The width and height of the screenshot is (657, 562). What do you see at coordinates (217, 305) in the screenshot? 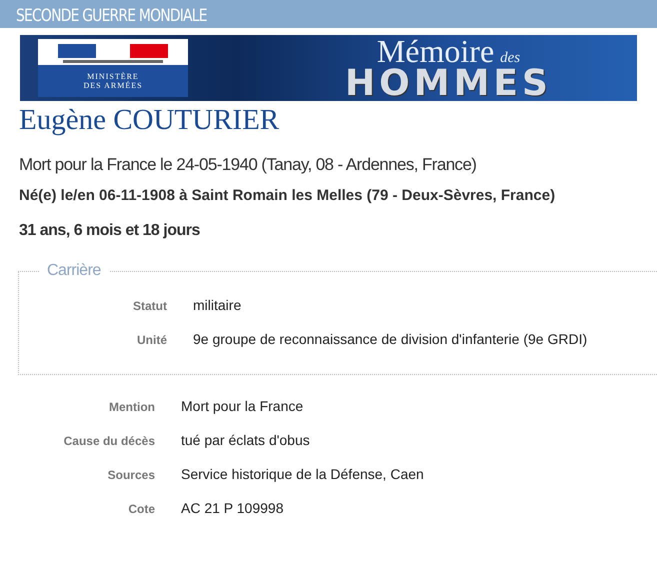
I see `field-value: militaire` at bounding box center [217, 305].